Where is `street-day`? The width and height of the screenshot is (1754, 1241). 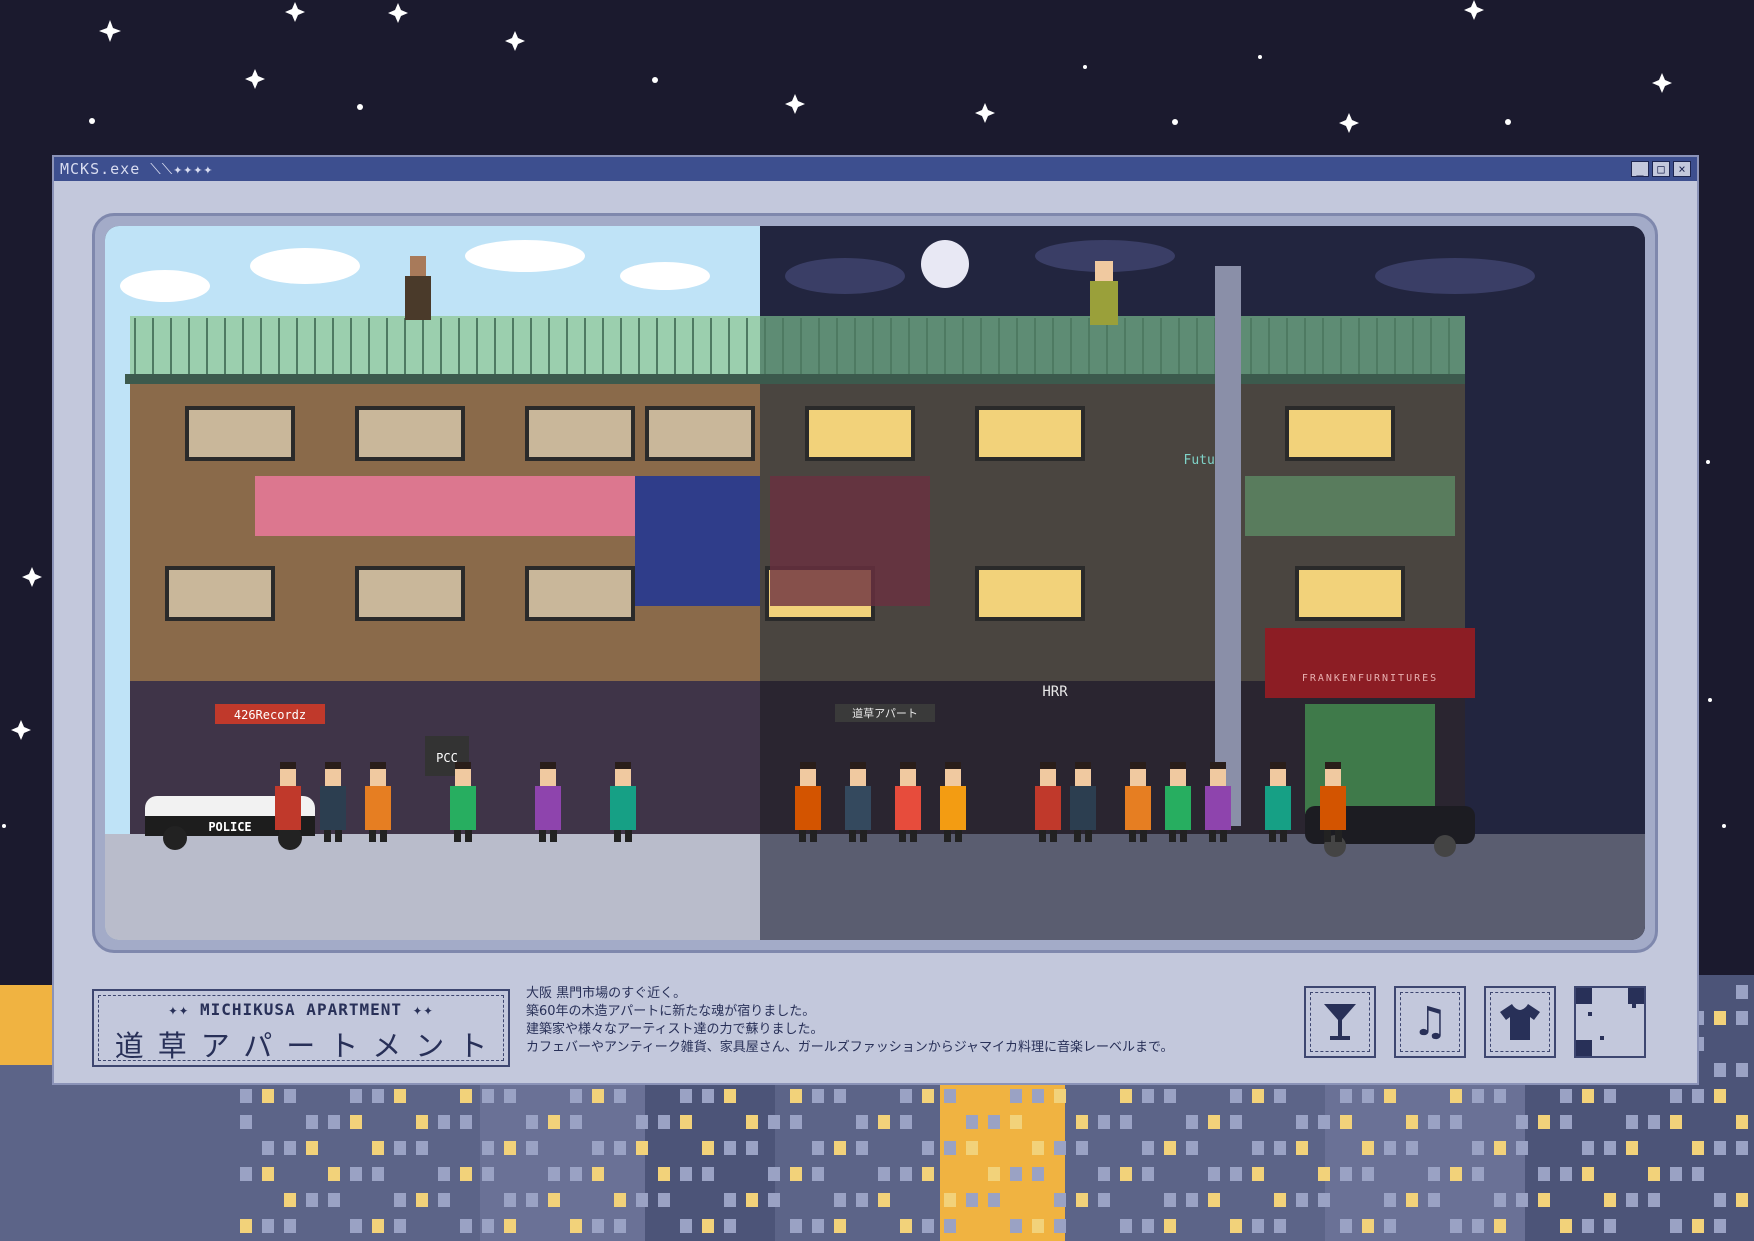 street-day is located at coordinates (432, 887).